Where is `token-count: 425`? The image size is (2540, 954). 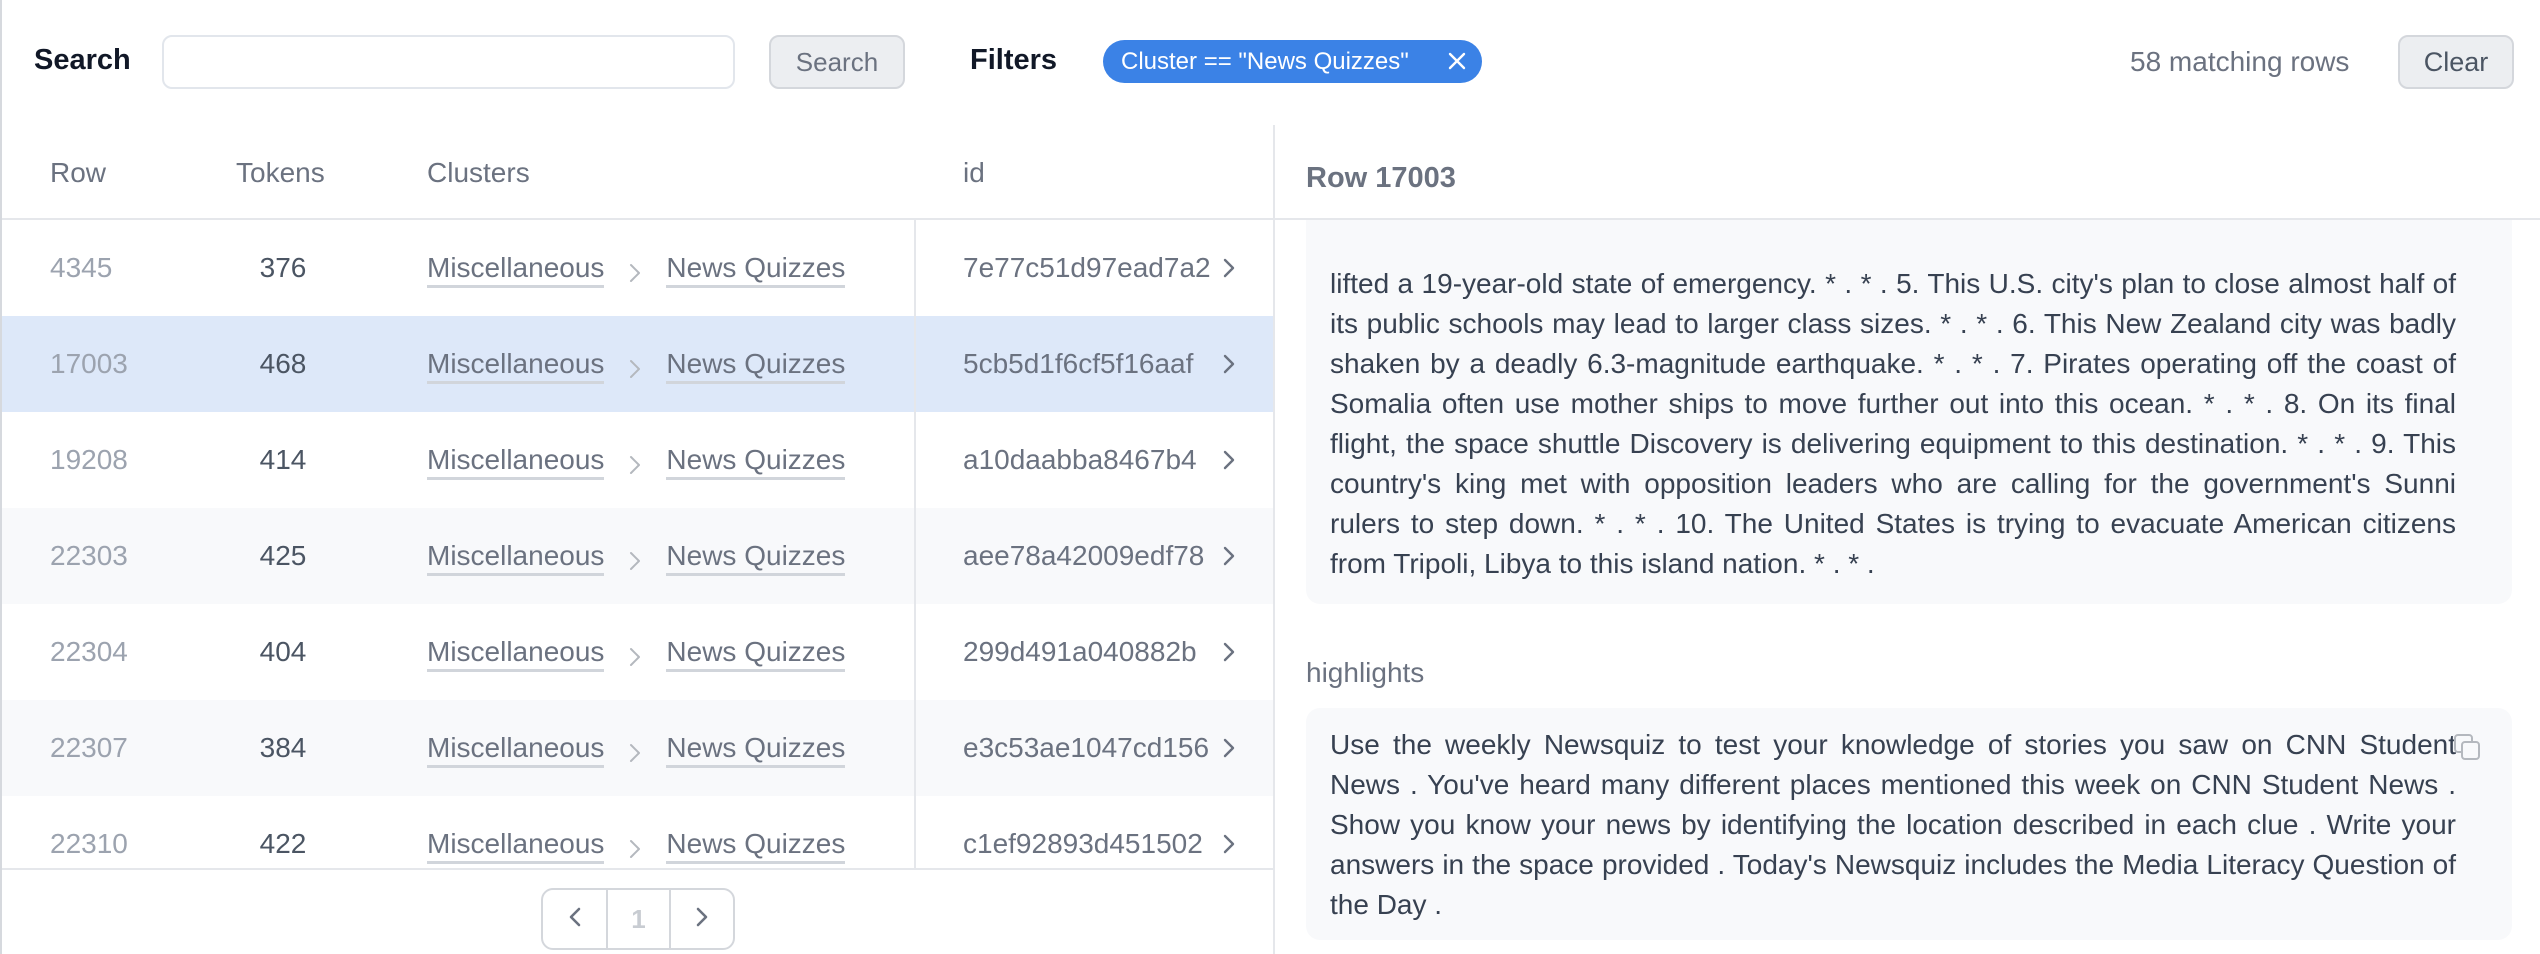 token-count: 425 is located at coordinates (283, 555).